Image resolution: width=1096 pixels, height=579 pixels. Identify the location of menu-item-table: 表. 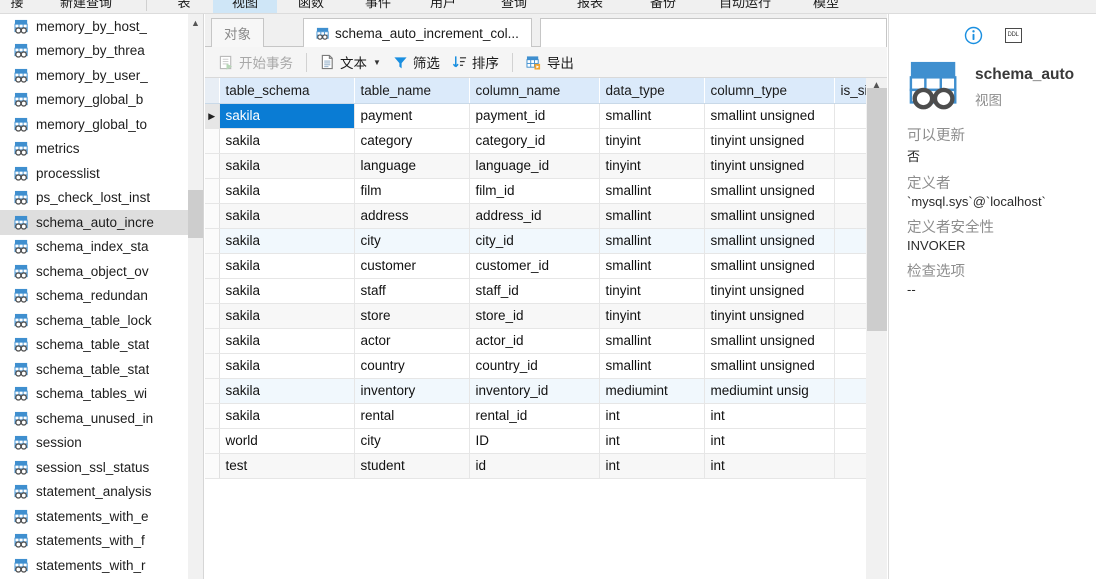
(184, 6).